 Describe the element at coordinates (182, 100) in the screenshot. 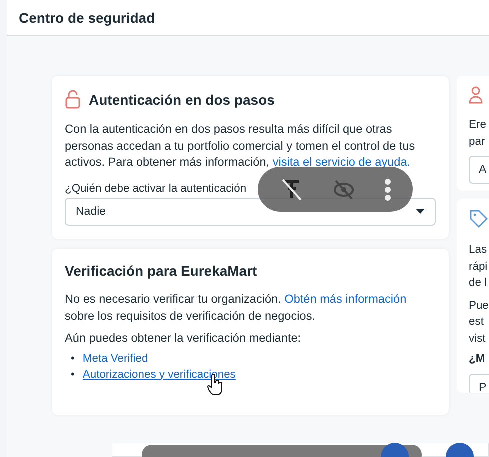

I see `card-title: Autenticación en dos pasos` at that location.